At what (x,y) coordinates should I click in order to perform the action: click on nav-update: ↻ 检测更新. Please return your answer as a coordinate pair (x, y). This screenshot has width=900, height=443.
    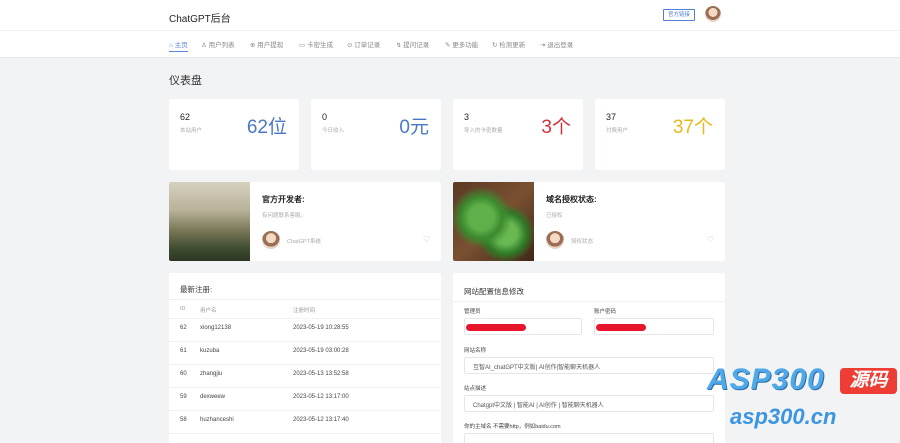
    Looking at the image, I should click on (508, 44).